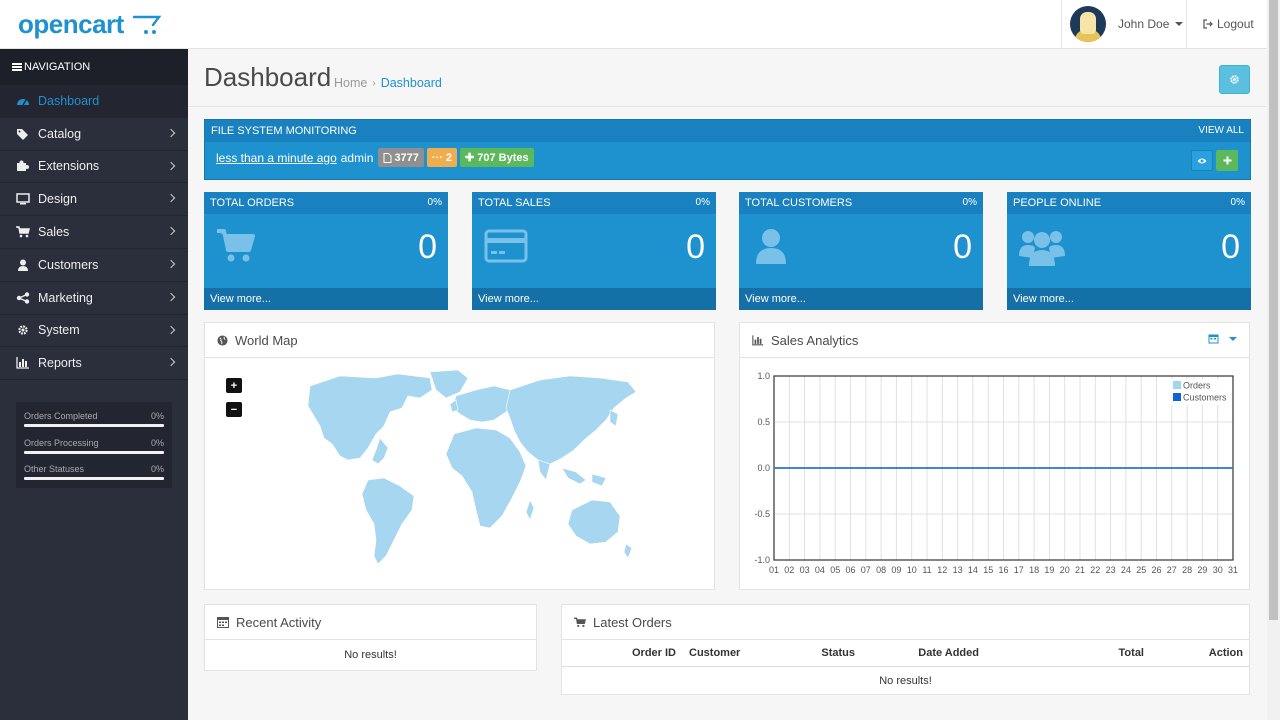  What do you see at coordinates (470, 158) in the screenshot?
I see `plus-icon: ✚` at bounding box center [470, 158].